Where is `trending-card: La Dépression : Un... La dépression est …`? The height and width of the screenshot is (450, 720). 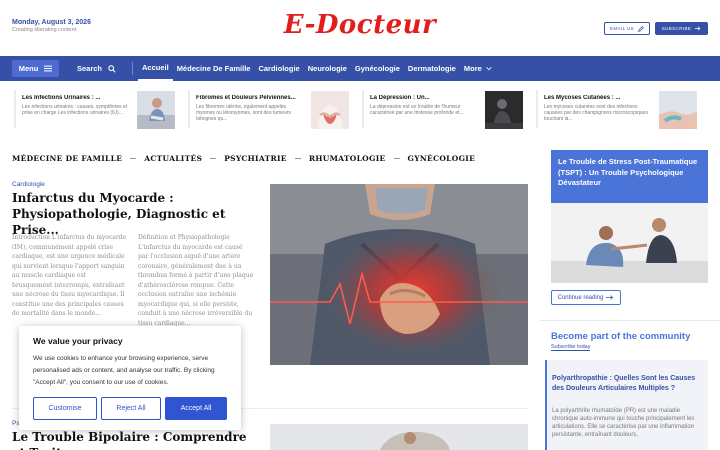 trending-card: La Dépression : Un... La dépression est … is located at coordinates (447, 110).